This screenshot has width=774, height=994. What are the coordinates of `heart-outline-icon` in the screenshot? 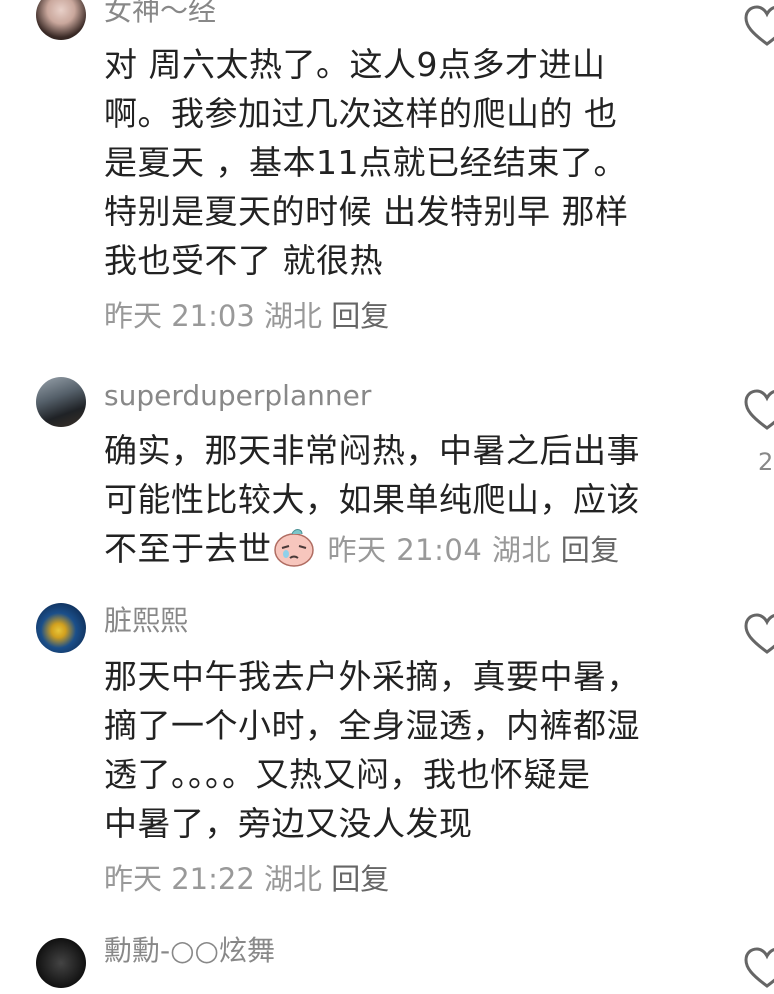 It's located at (758, 969).